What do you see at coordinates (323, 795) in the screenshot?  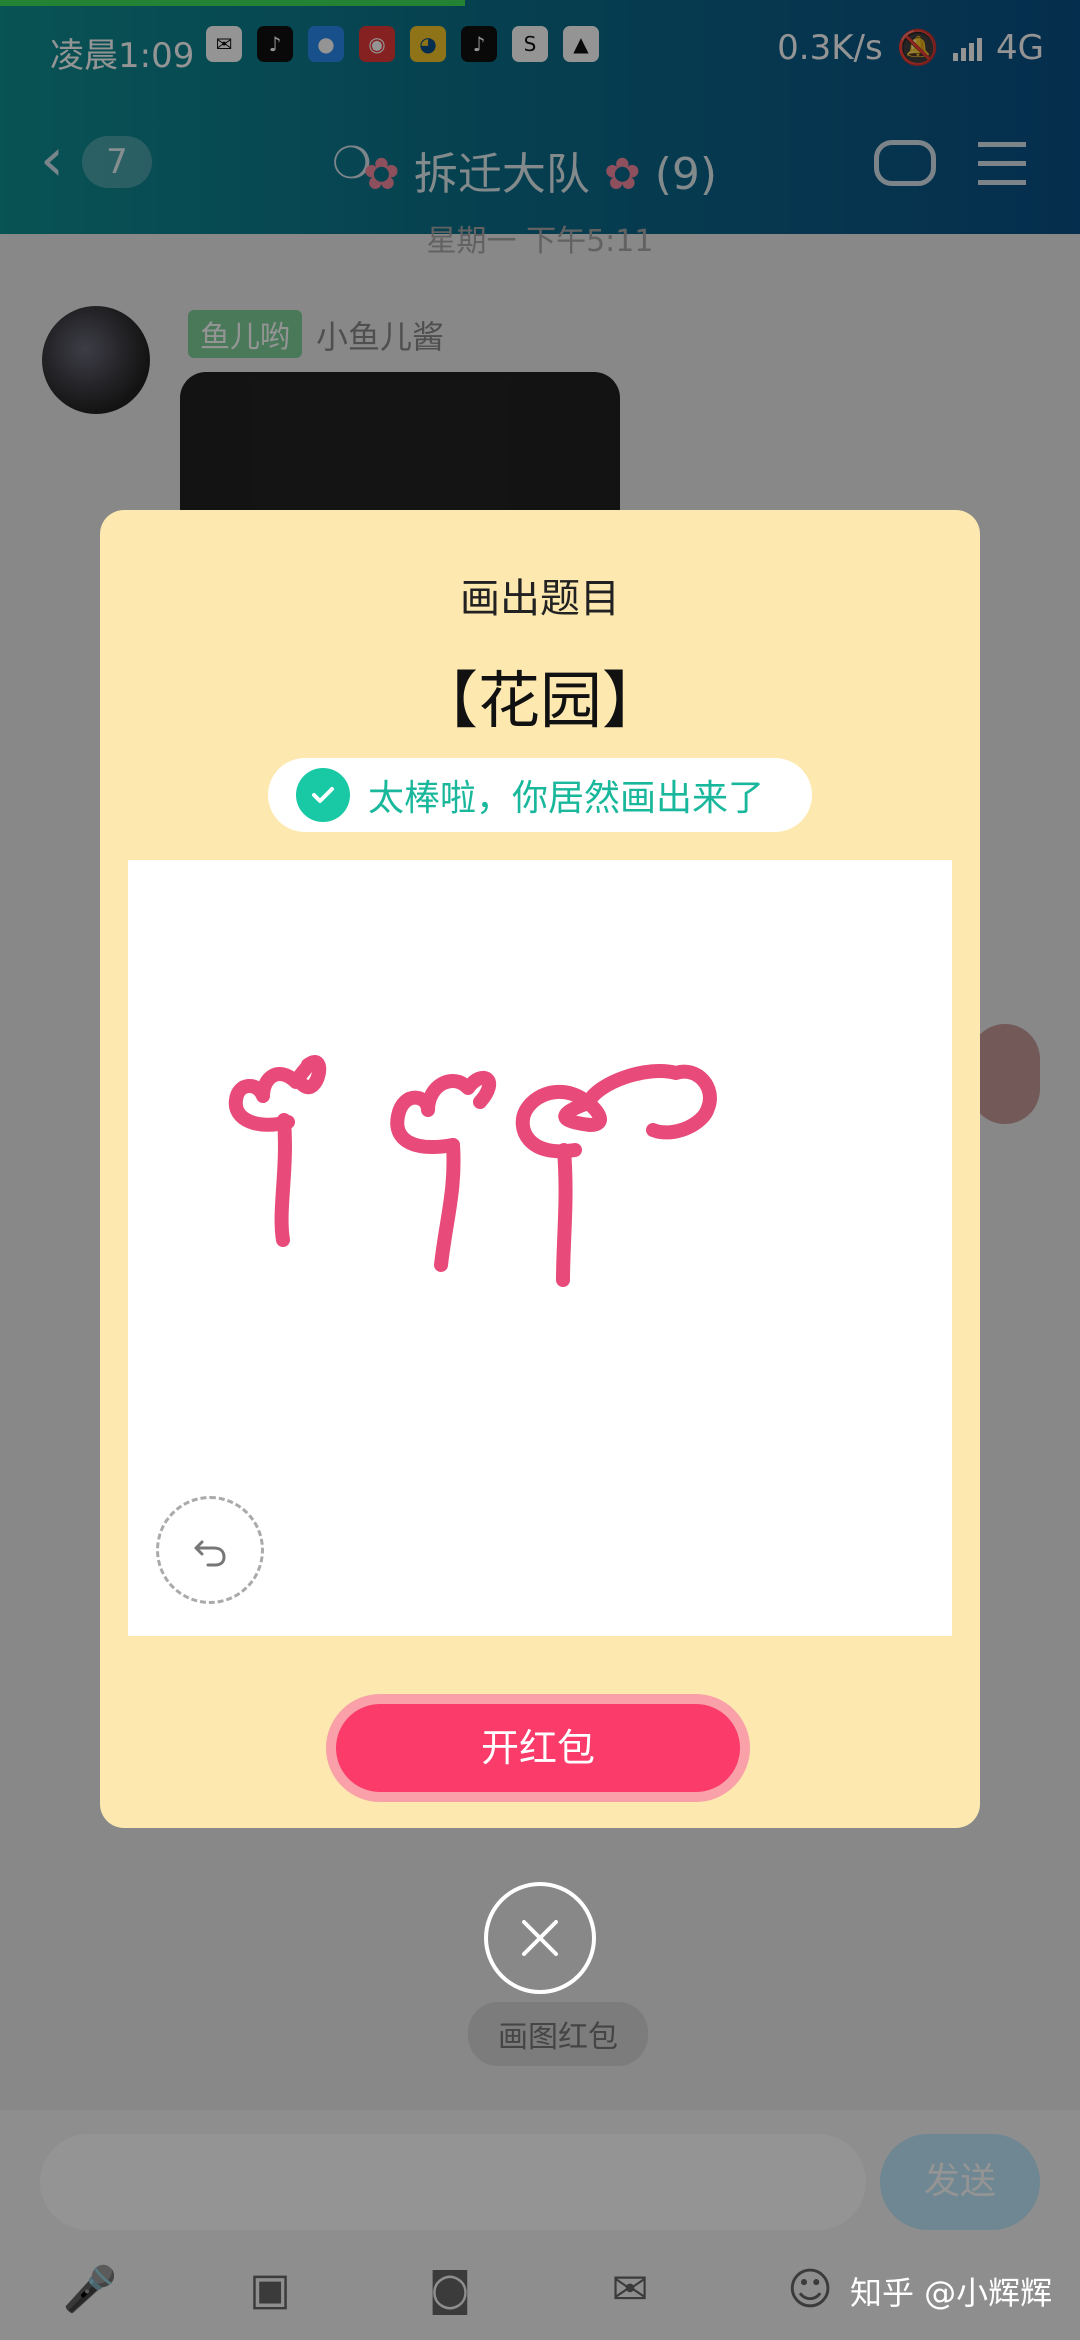 I see `check-icon` at bounding box center [323, 795].